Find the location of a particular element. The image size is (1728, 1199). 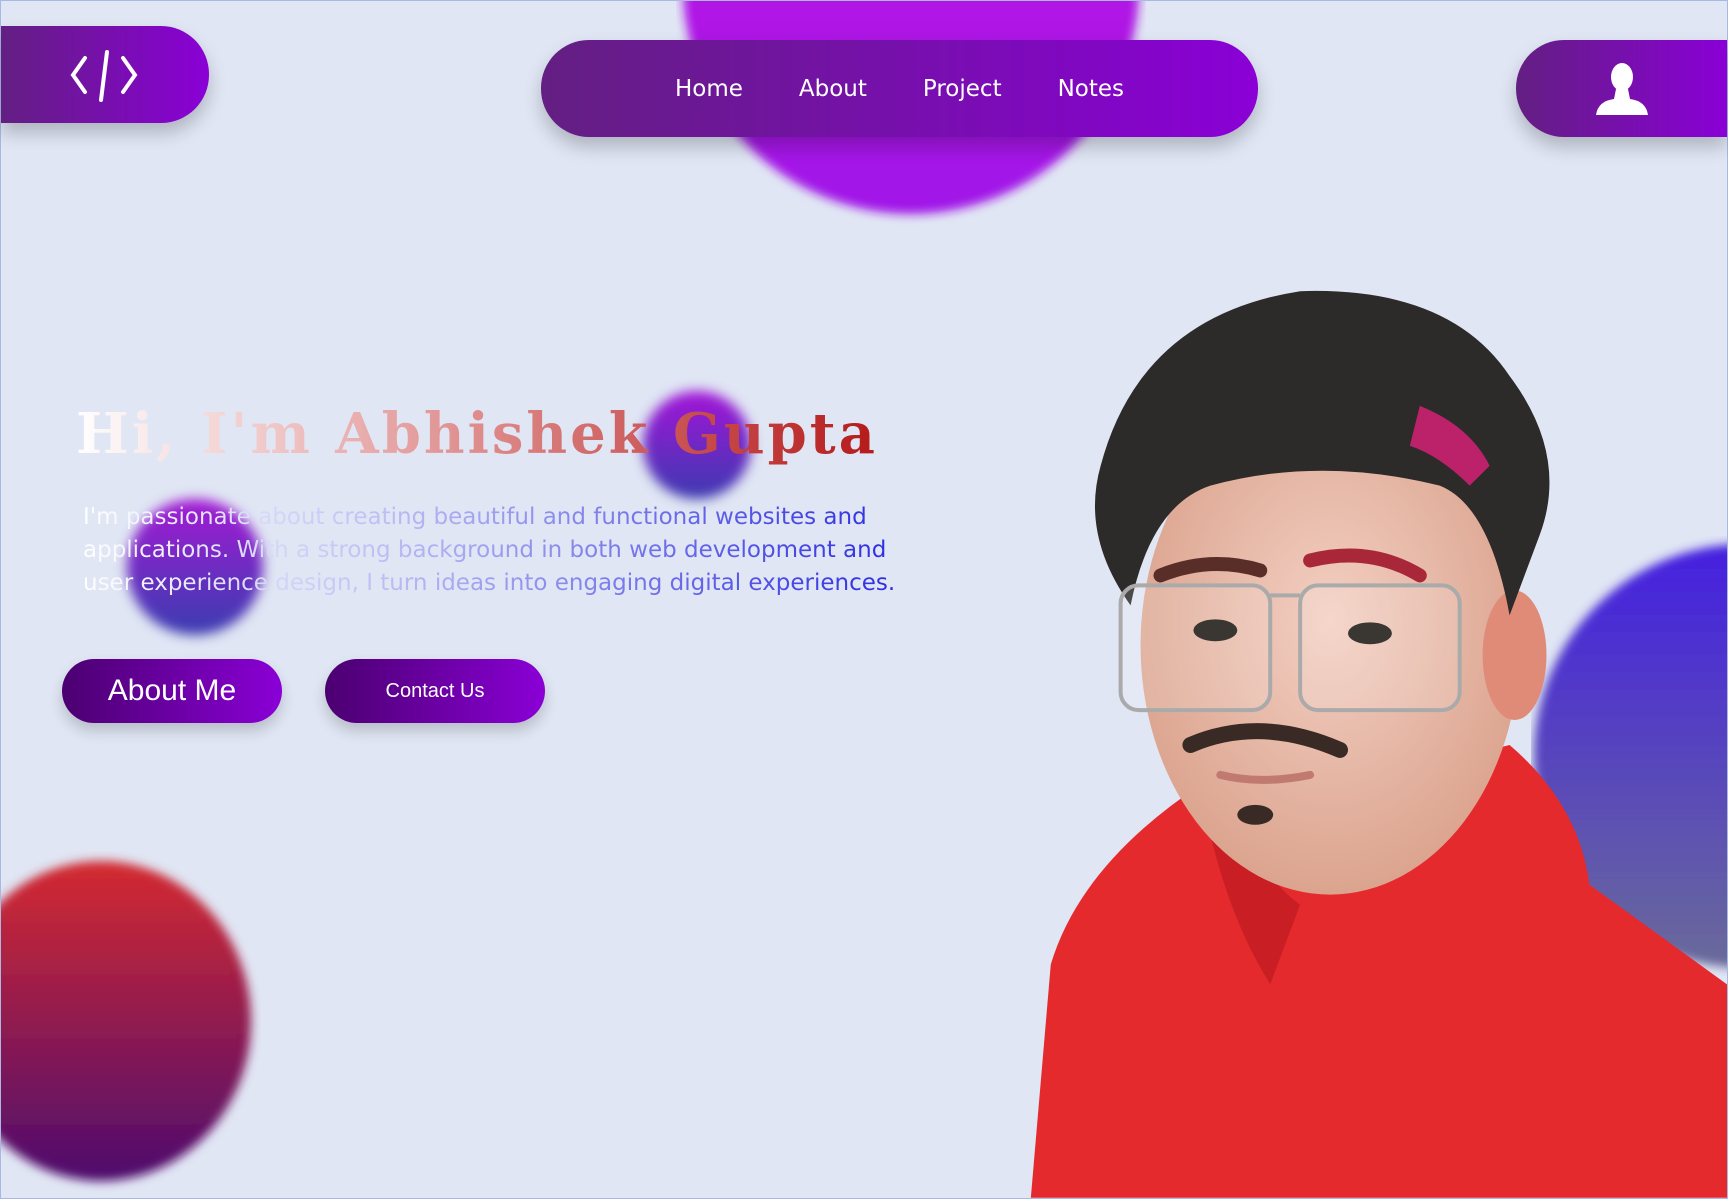

user-button is located at coordinates (1621, 88).